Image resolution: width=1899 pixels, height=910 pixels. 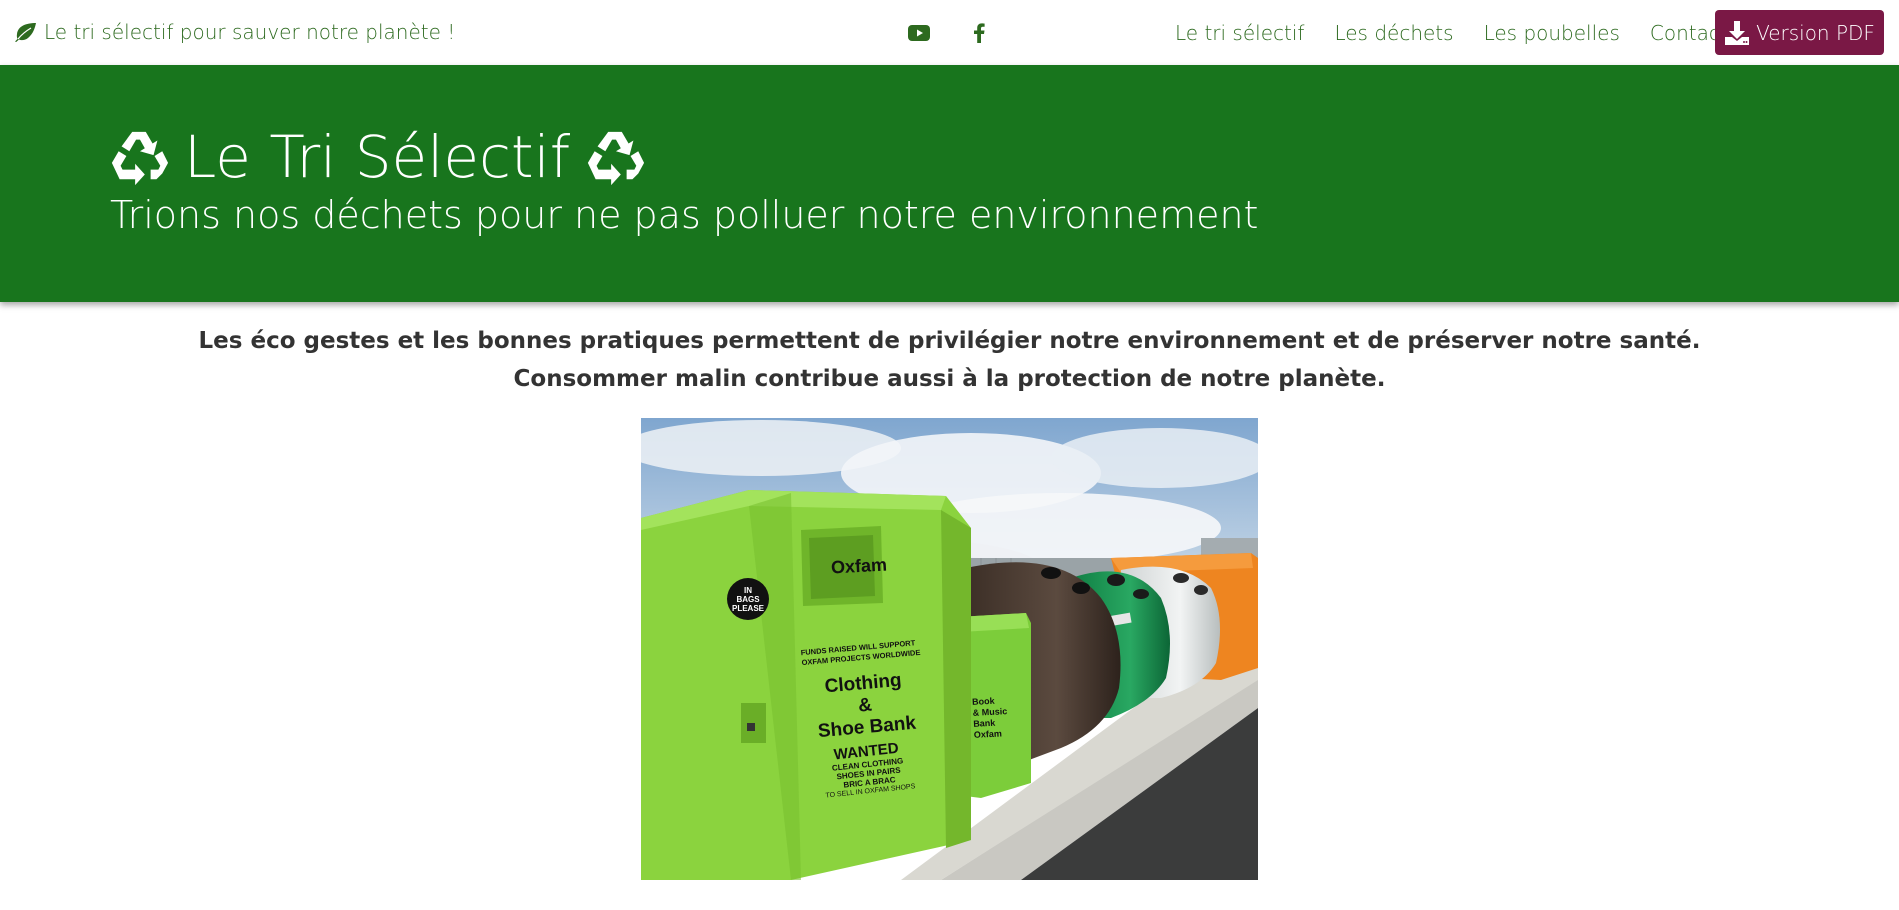 I want to click on bank-title: Clothing & Shoe Bank, so click(x=867, y=706).